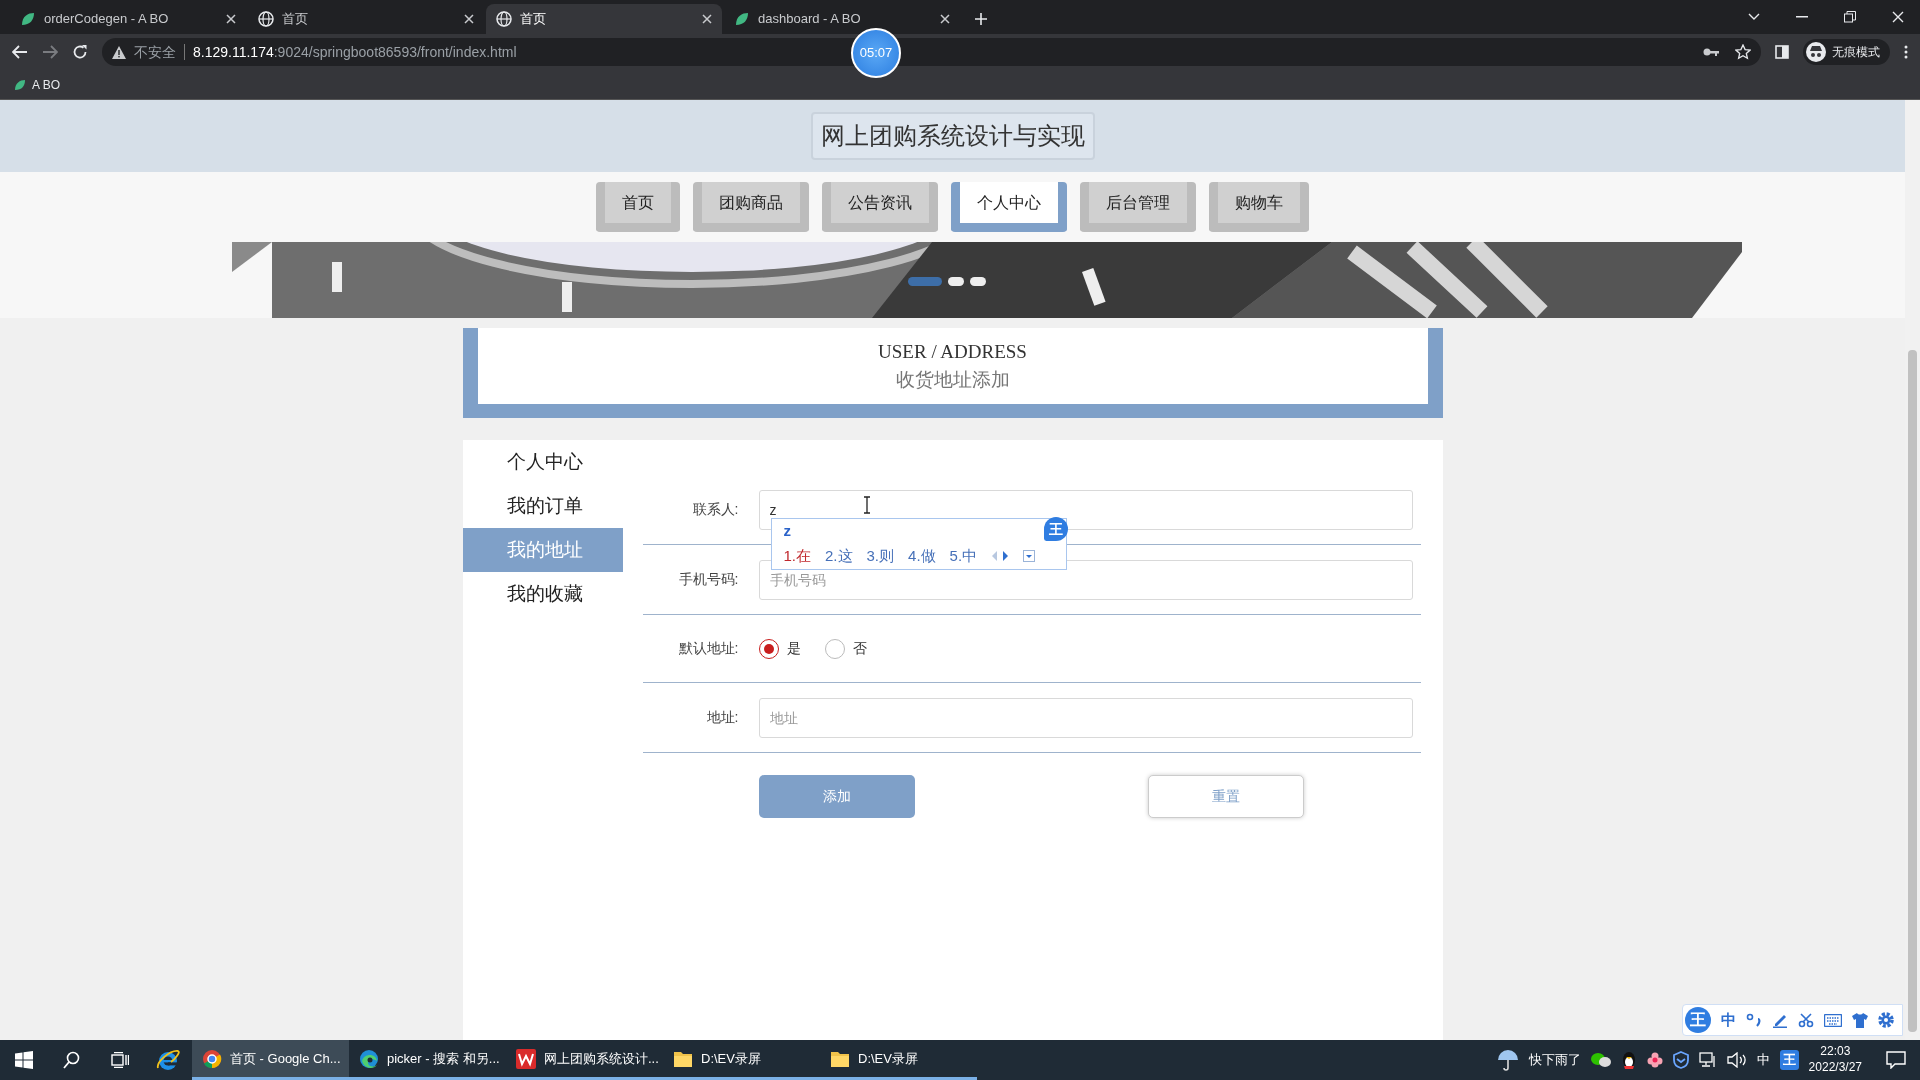 The height and width of the screenshot is (1080, 1920). I want to click on tab-title: dashboard - A BO, so click(810, 19).